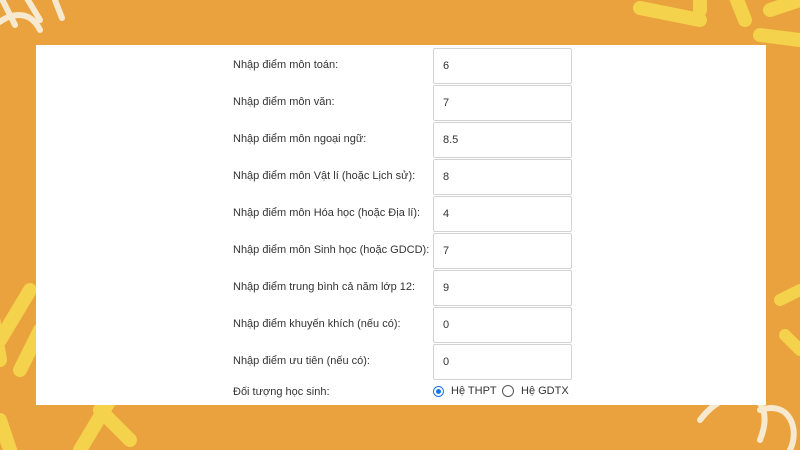 The height and width of the screenshot is (450, 800). What do you see at coordinates (502, 251) in the screenshot?
I see `biology-score-input` at bounding box center [502, 251].